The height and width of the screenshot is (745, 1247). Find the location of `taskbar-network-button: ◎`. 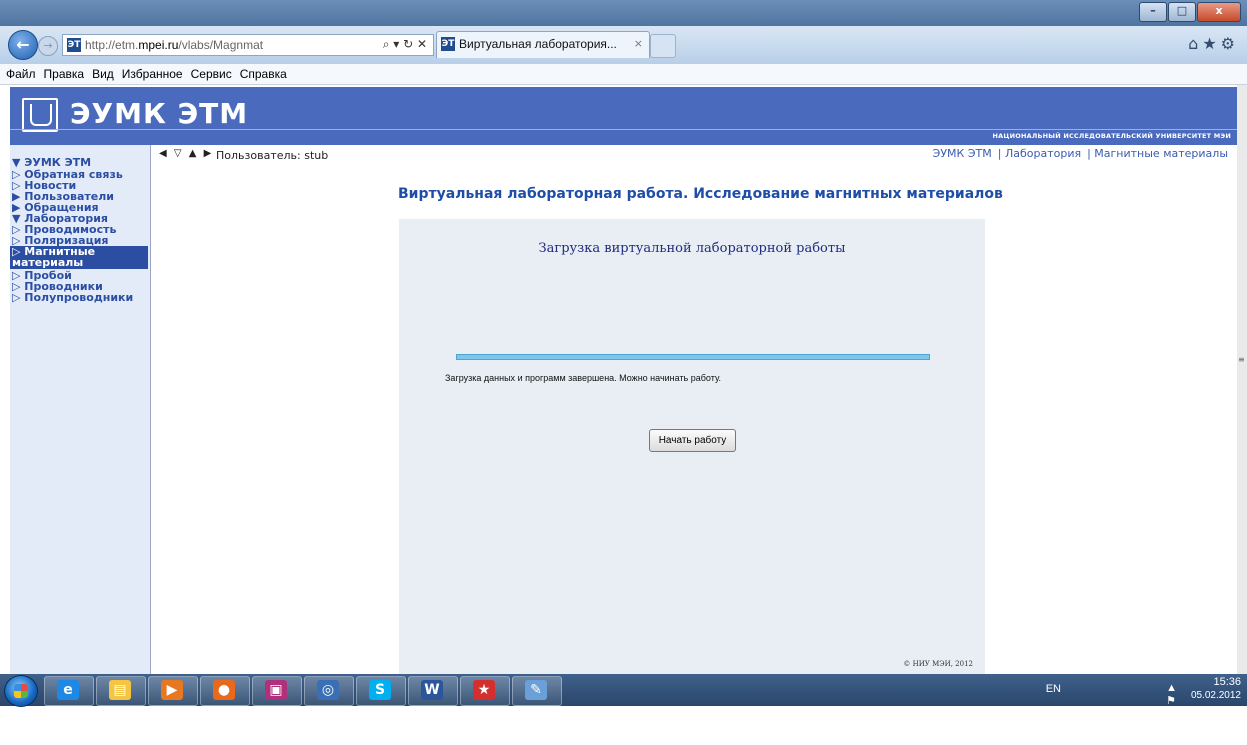

taskbar-network-button: ◎ is located at coordinates (329, 691).